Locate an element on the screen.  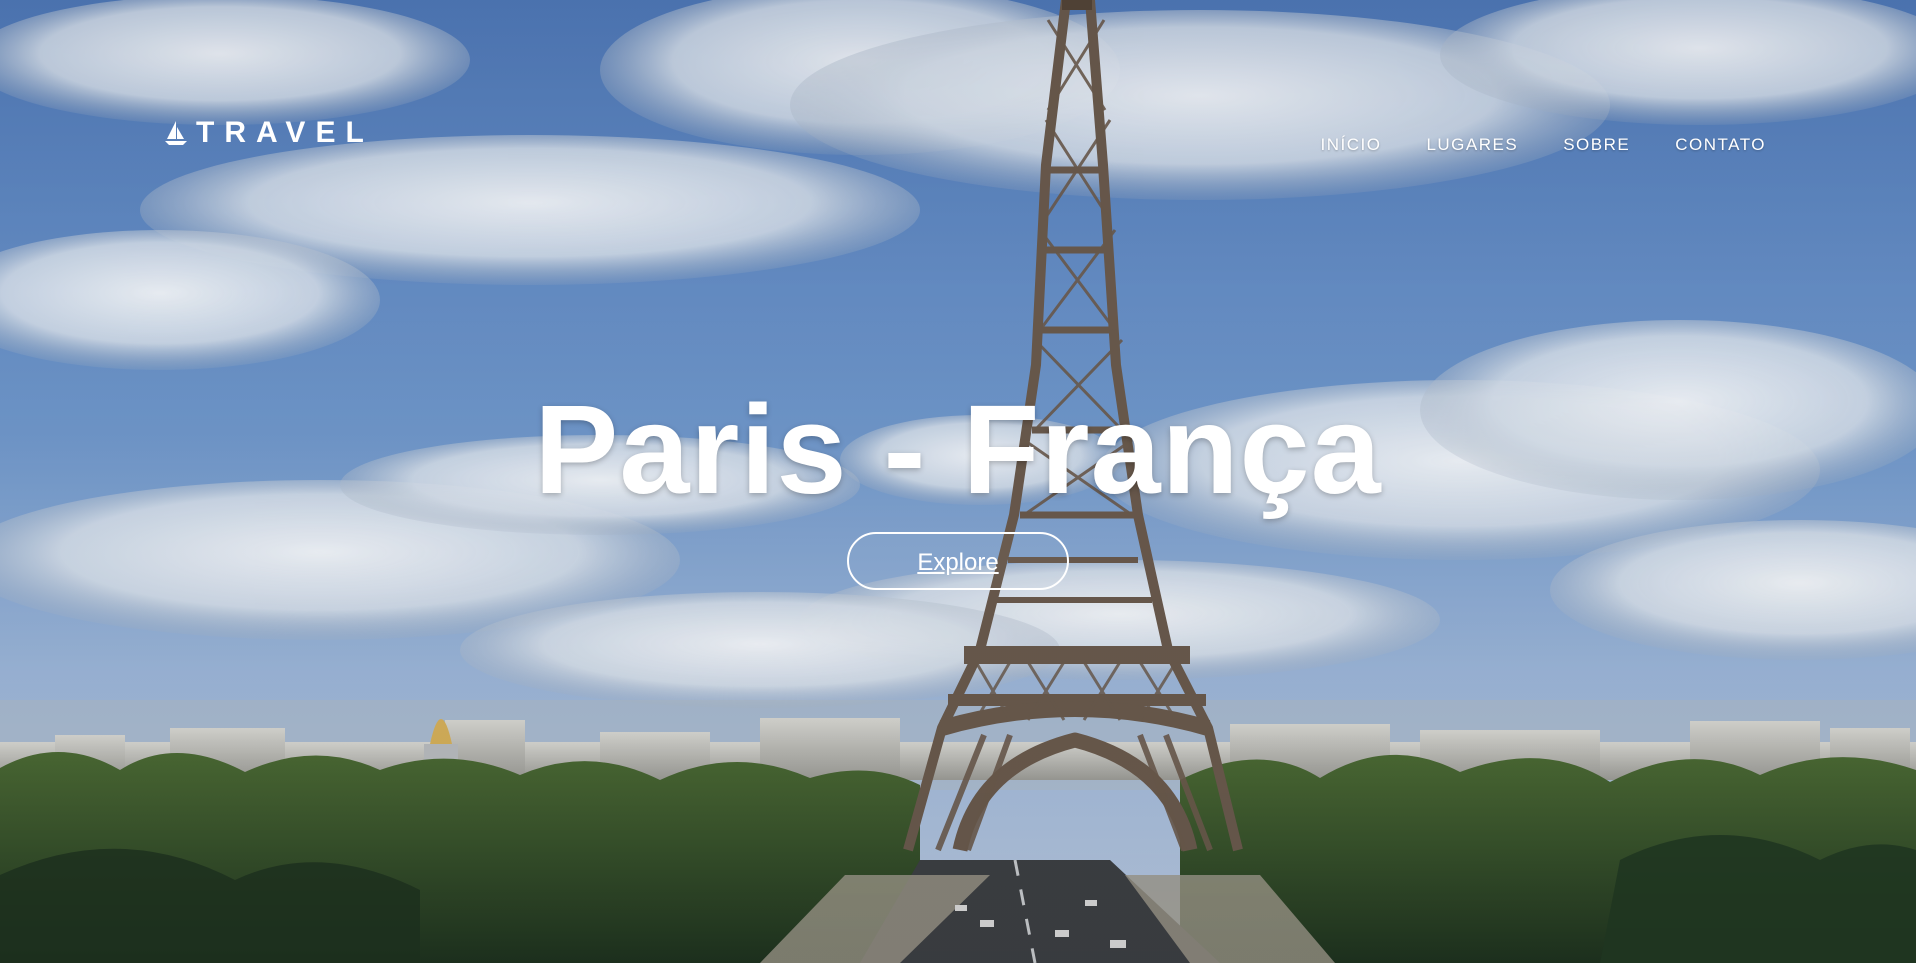
main-navigation: INÍCIO LUGARES SOBRE CONTATO is located at coordinates (1543, 145).